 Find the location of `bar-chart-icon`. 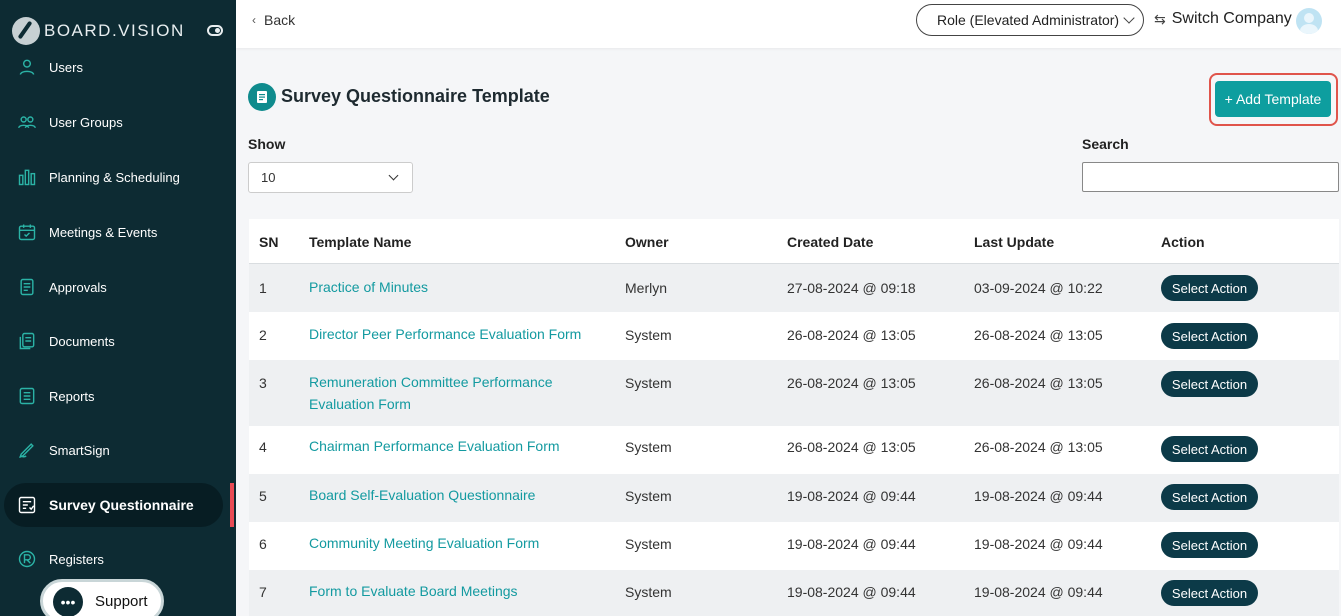

bar-chart-icon is located at coordinates (27, 177).